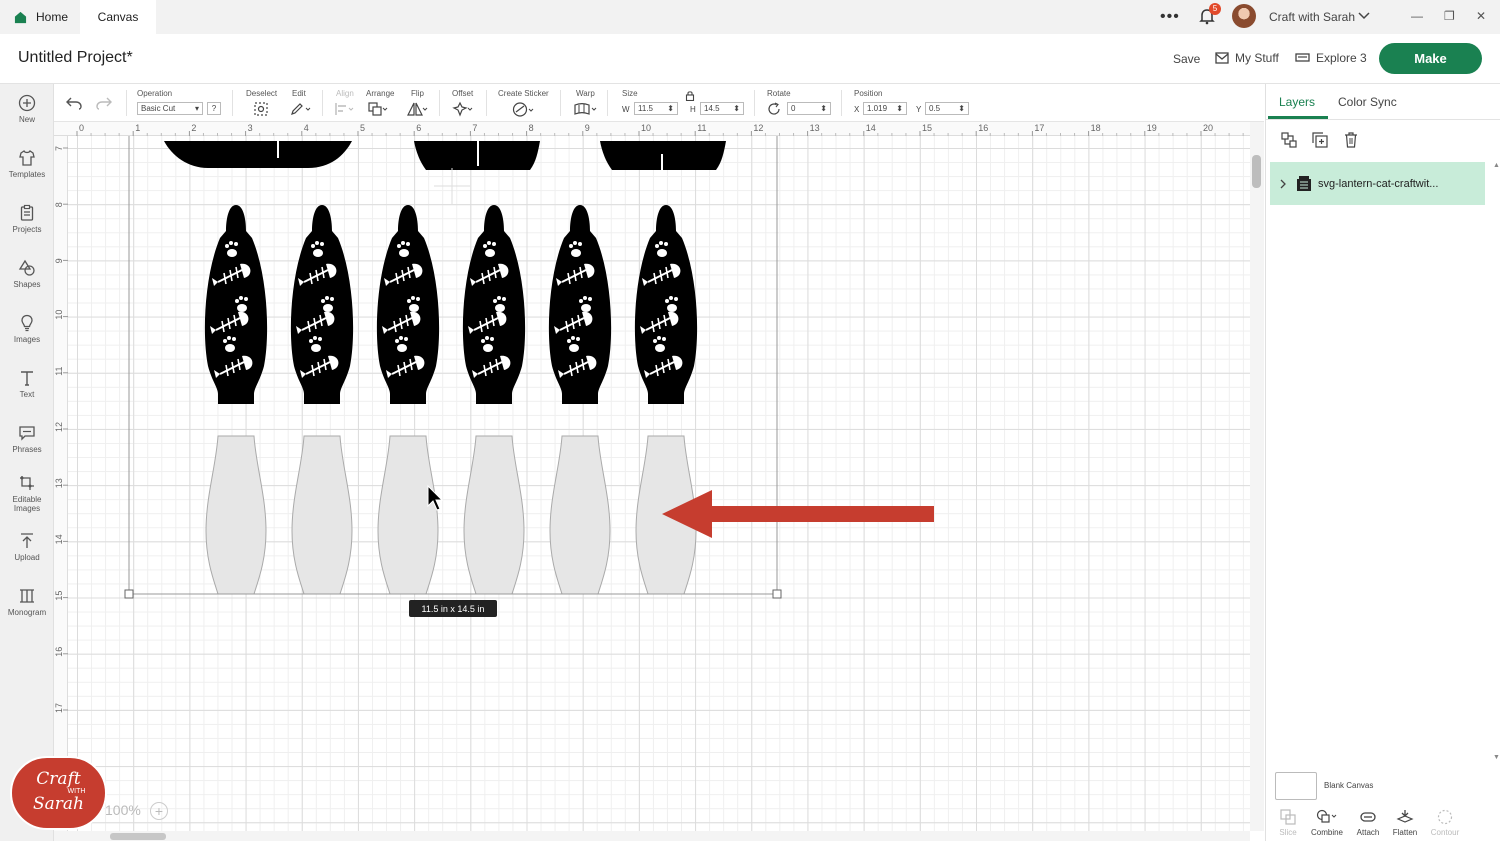 This screenshot has width=1500, height=841. I want to click on tab-home: Home, so click(46, 17).